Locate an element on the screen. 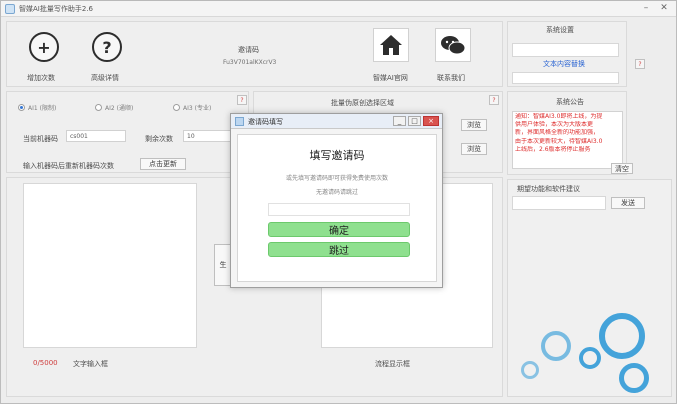 This screenshot has width=677, height=404. close-icon: ✕ is located at coordinates (664, 8).